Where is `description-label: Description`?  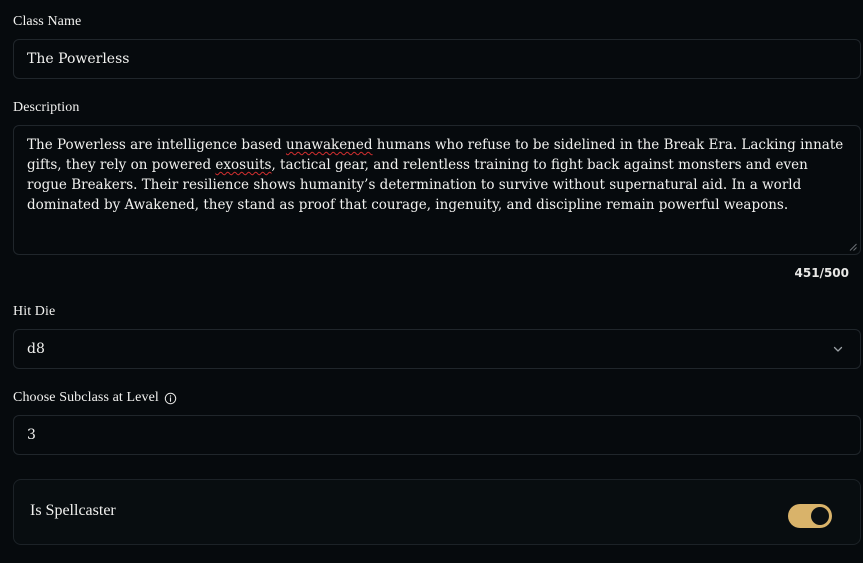
description-label: Description is located at coordinates (46, 107).